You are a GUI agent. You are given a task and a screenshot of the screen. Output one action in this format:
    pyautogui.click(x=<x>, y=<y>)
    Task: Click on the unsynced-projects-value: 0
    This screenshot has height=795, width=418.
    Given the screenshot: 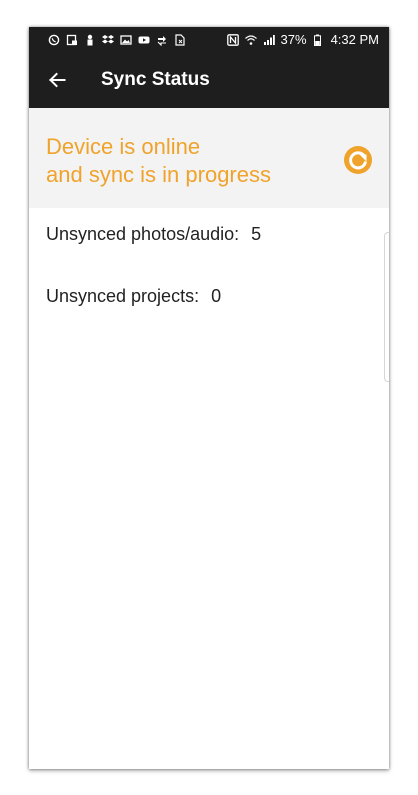 What is the action you would take?
    pyautogui.click(x=216, y=295)
    